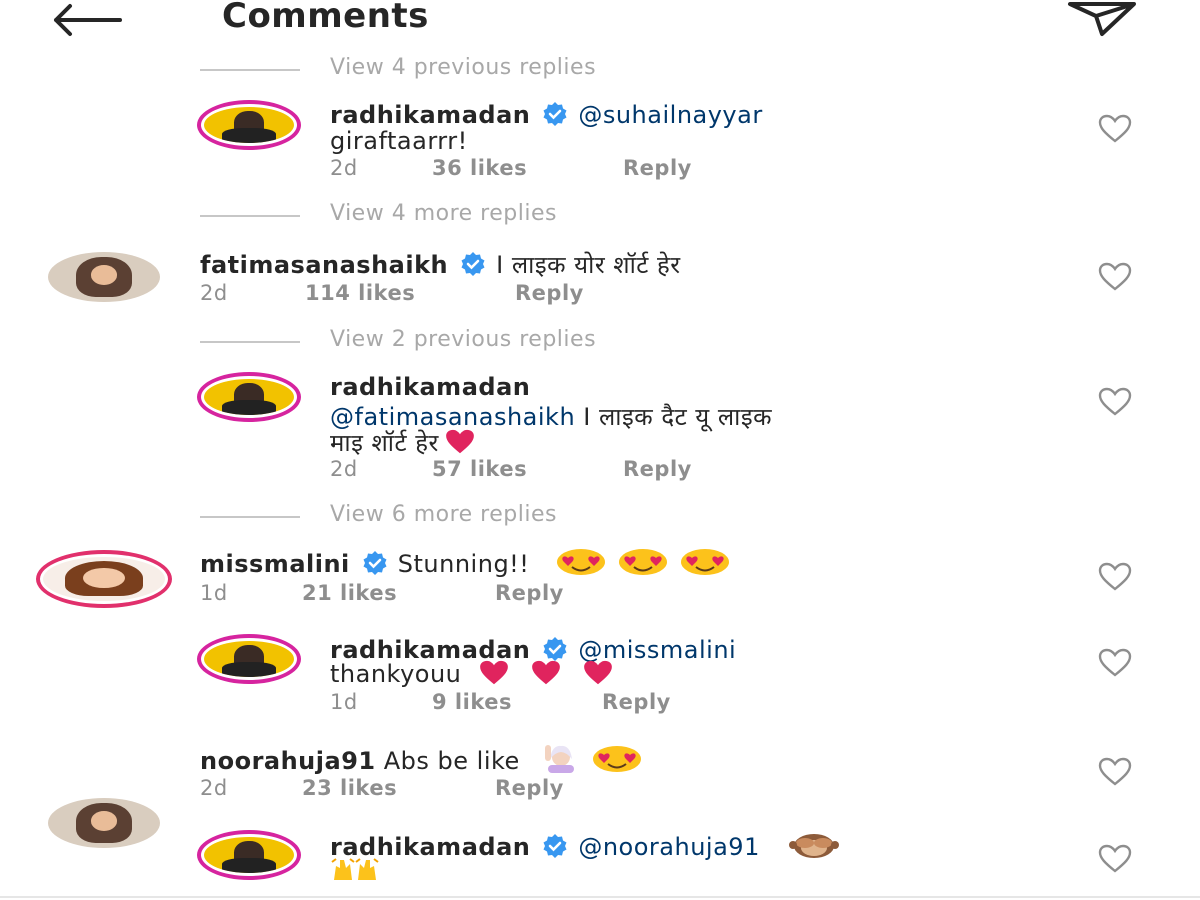 Image resolution: width=1200 pixels, height=900 pixels. I want to click on comment-body: I लाइक योर शॉर्ट हेर, so click(588, 265).